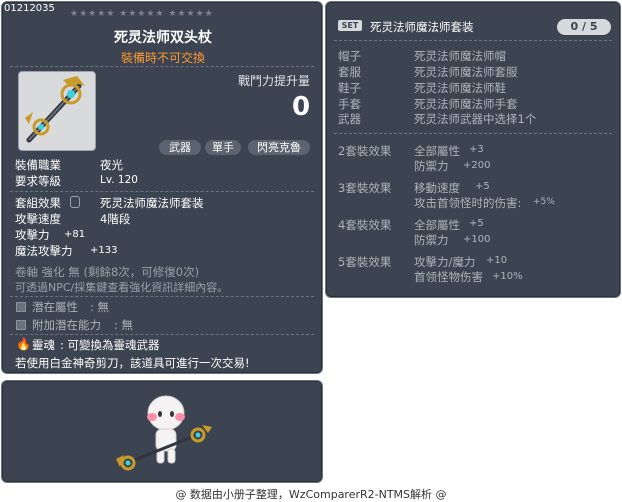  What do you see at coordinates (124, 325) in the screenshot?
I see `bonus-potential-value: : 無` at bounding box center [124, 325].